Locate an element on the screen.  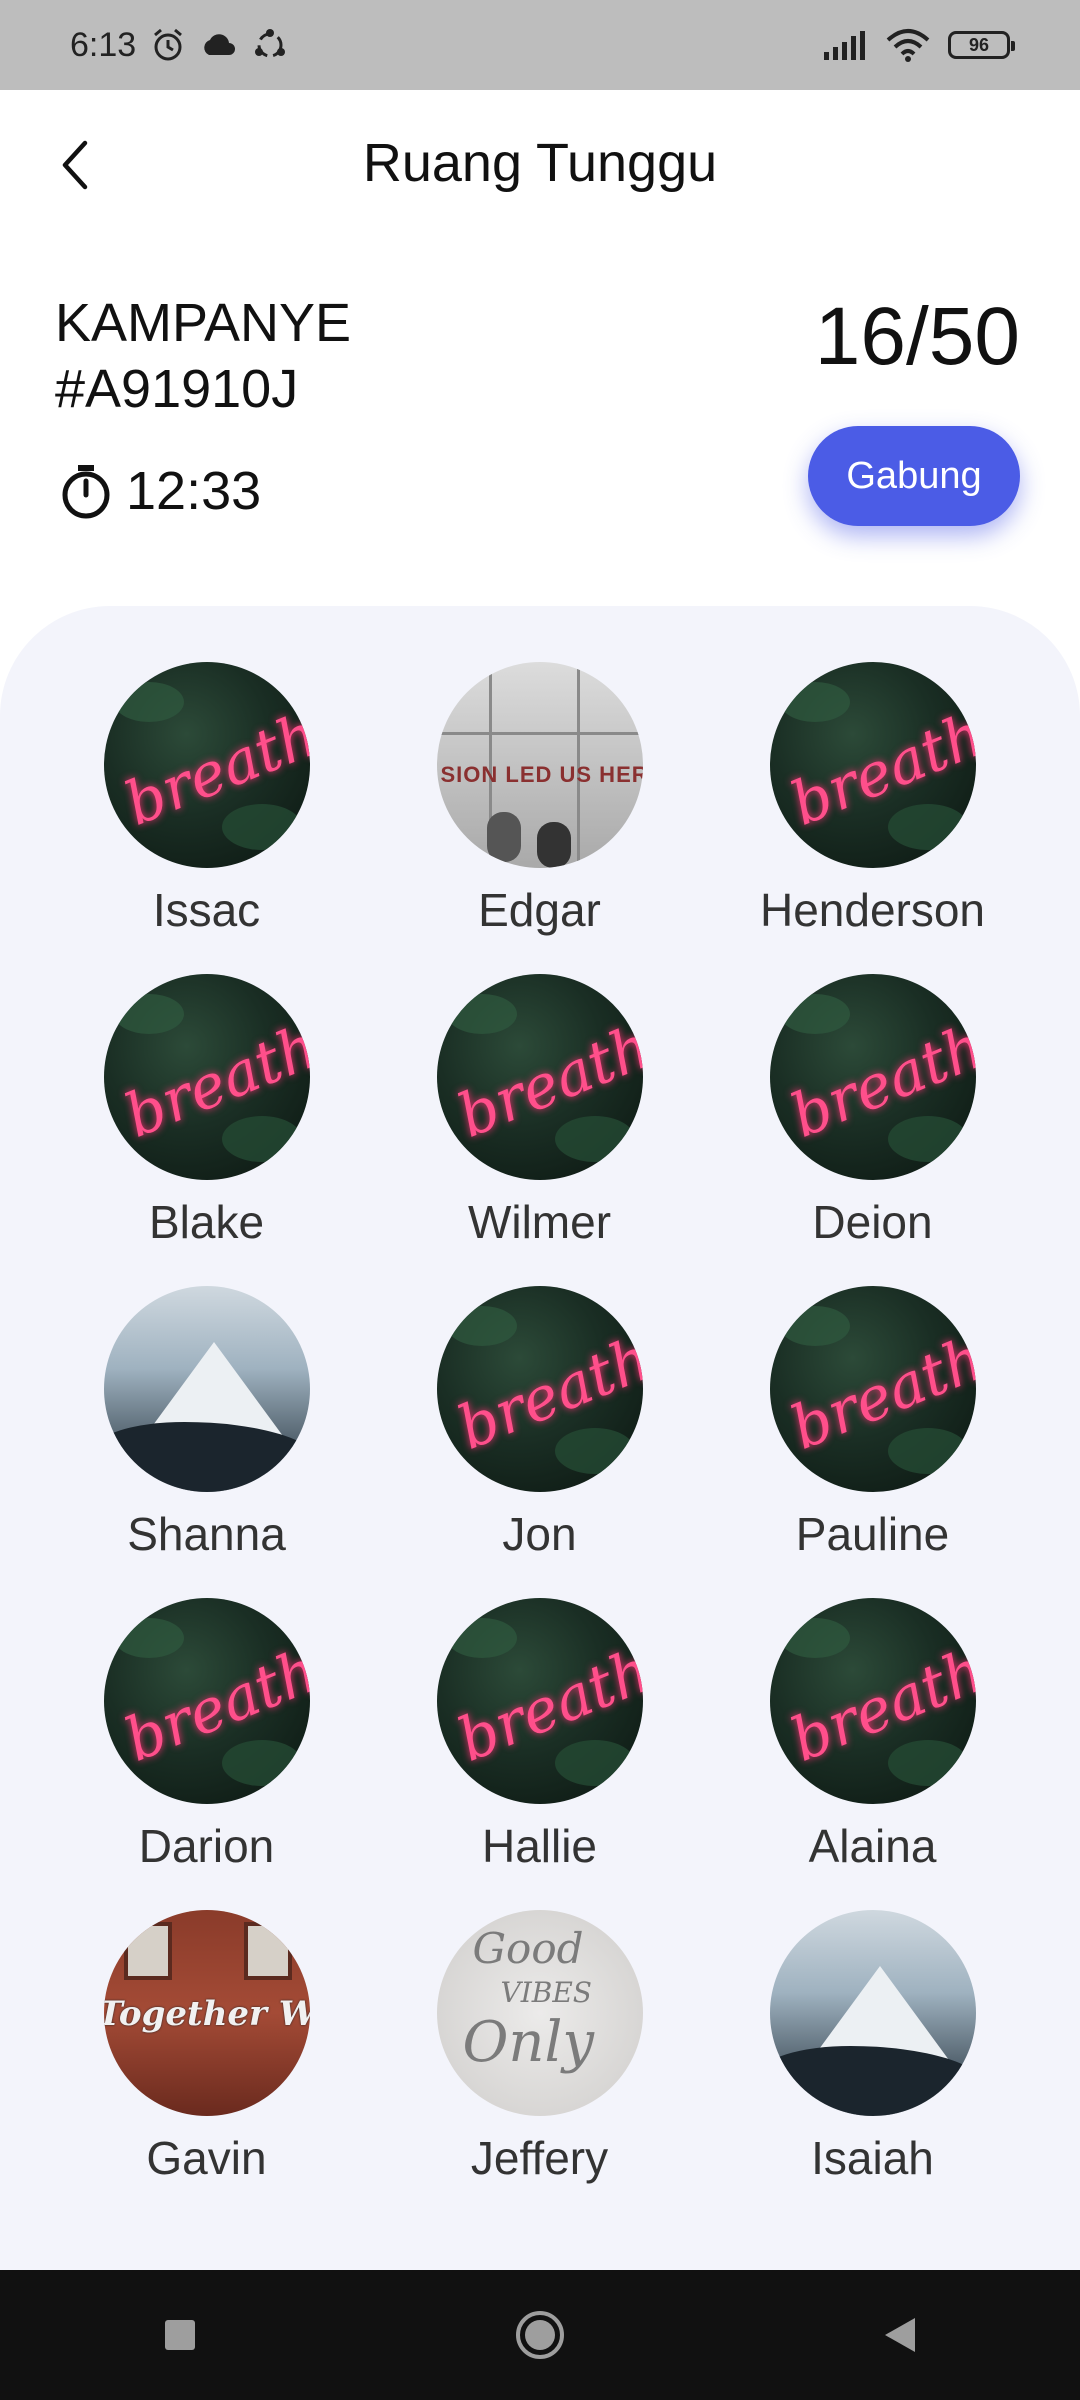
member-name: Darion is located at coordinates (206, 1846).